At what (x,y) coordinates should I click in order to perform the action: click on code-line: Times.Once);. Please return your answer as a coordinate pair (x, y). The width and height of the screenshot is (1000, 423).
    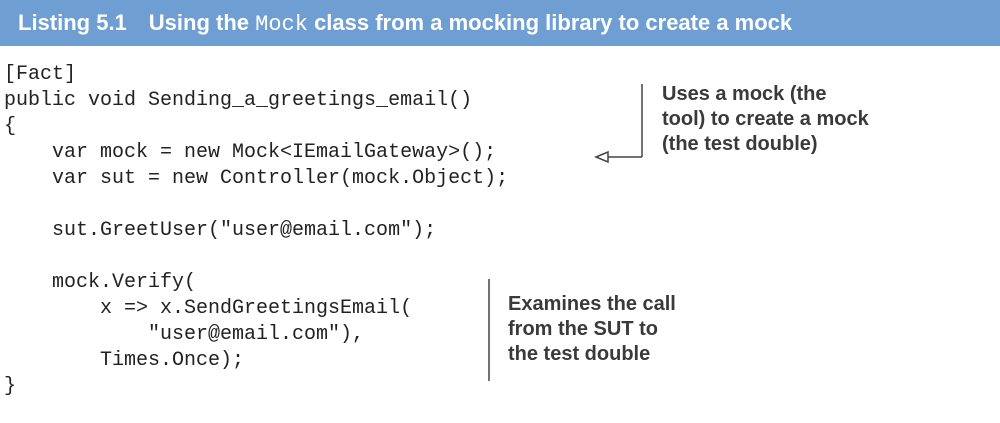
    Looking at the image, I should click on (124, 360).